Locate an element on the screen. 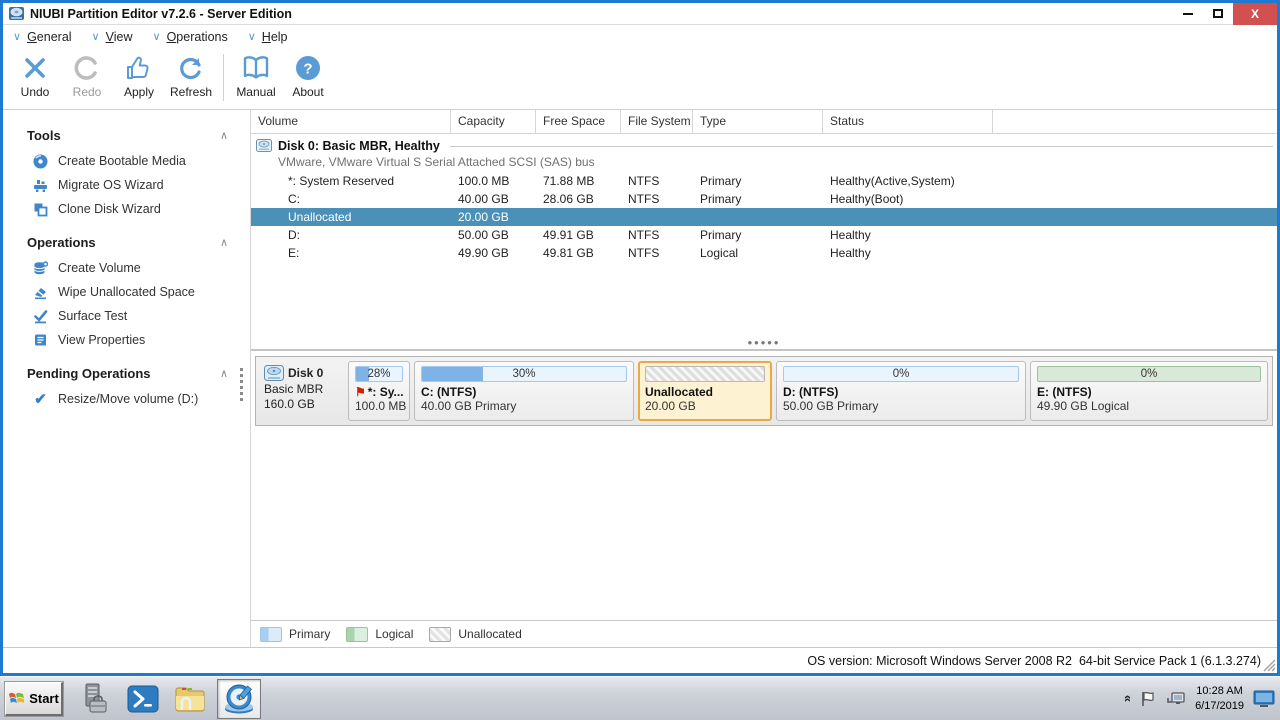  column-header-capacity: Capacity is located at coordinates (493, 121).